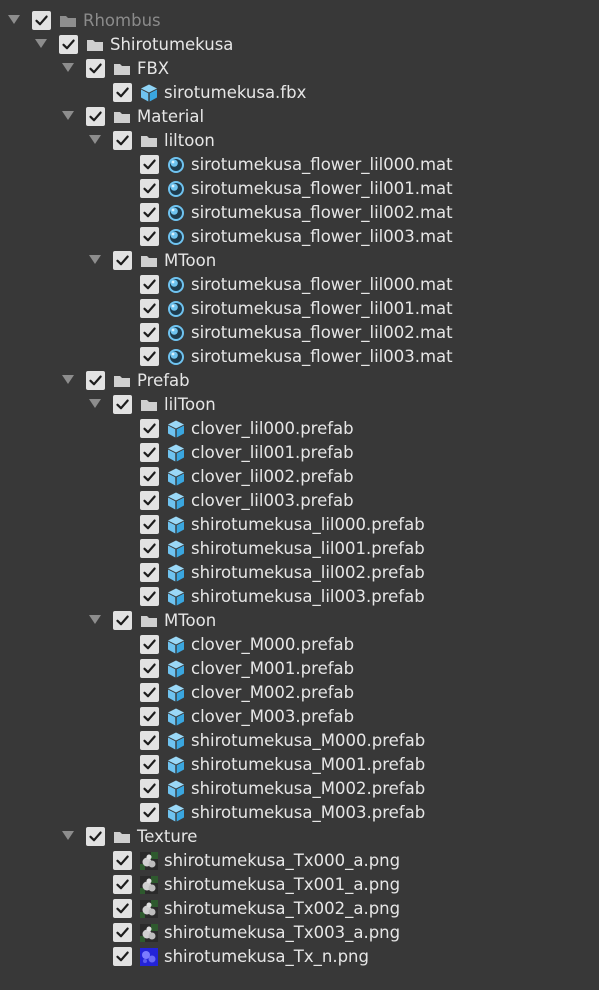 The image size is (599, 990). I want to click on tree-row-texture: shirotumekusa_Tx000_a.png, so click(299, 861).